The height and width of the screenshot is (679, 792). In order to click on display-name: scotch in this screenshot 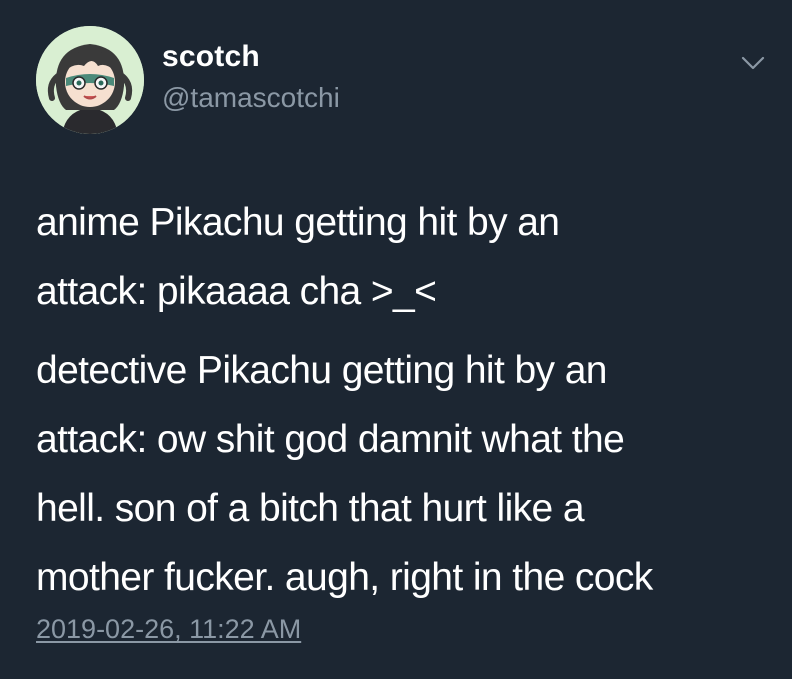, I will do `click(211, 57)`.